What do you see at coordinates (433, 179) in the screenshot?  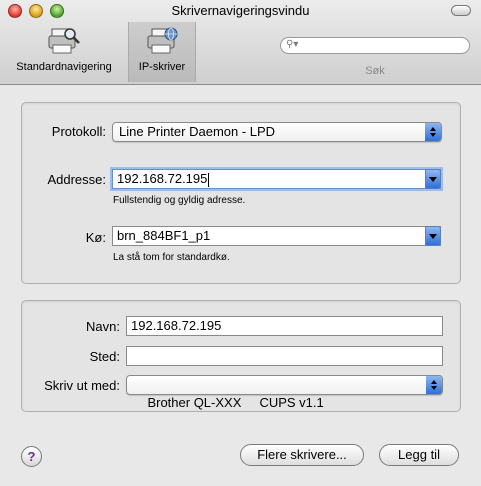 I see `address-dropdown-button` at bounding box center [433, 179].